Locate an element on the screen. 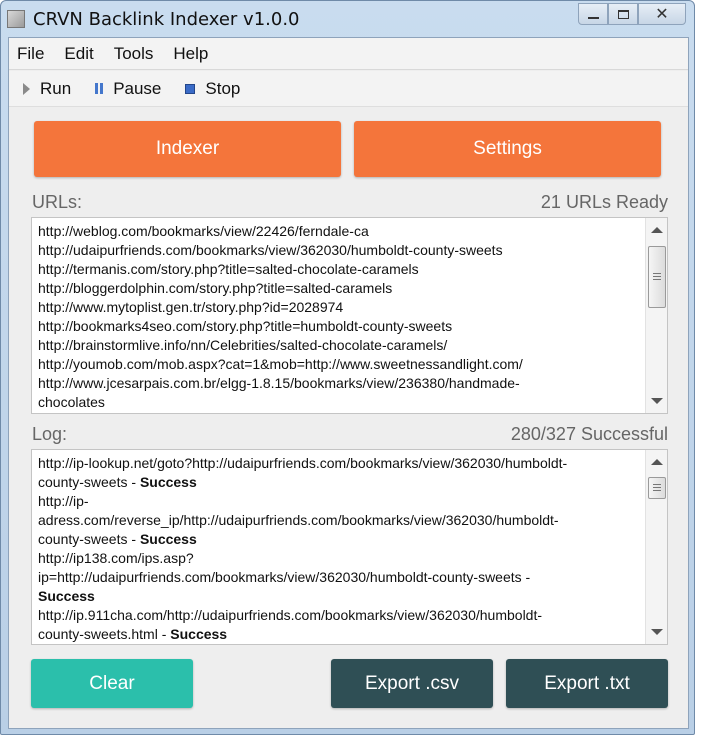 Image resolution: width=701 pixels, height=739 pixels. toolbar: Run Pause Stop is located at coordinates (348, 89).